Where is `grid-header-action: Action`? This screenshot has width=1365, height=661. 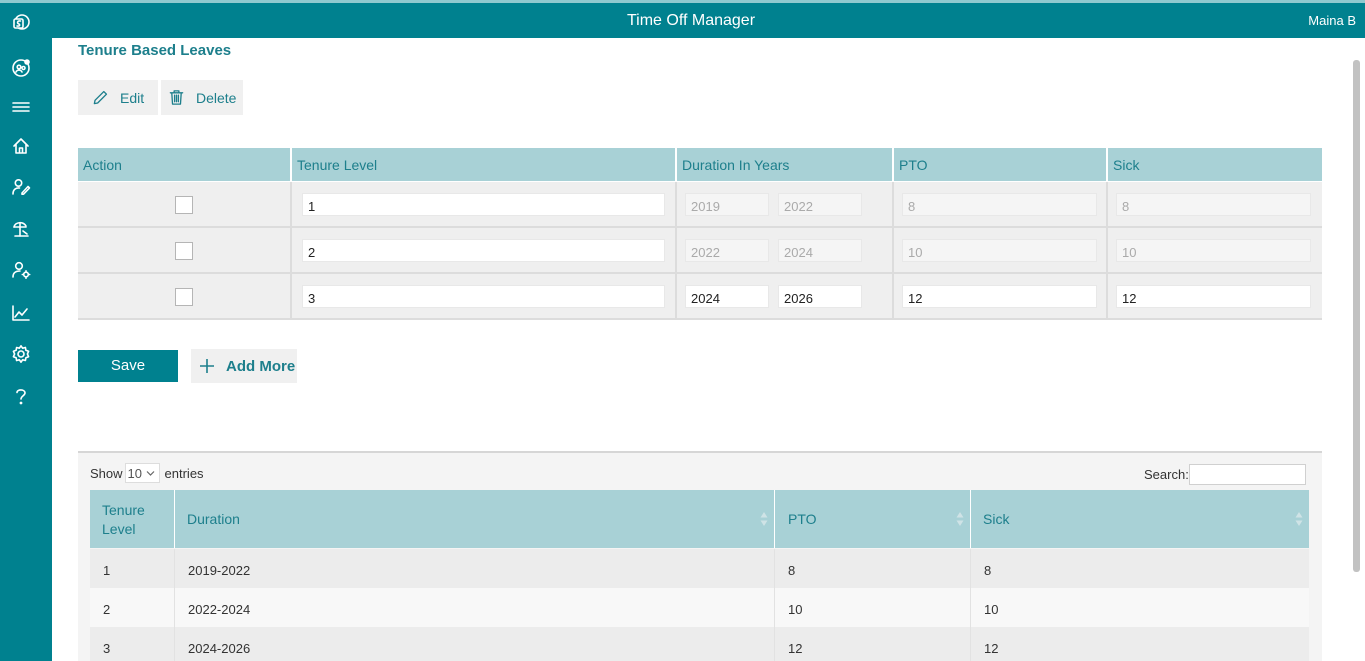
grid-header-action: Action is located at coordinates (185, 164).